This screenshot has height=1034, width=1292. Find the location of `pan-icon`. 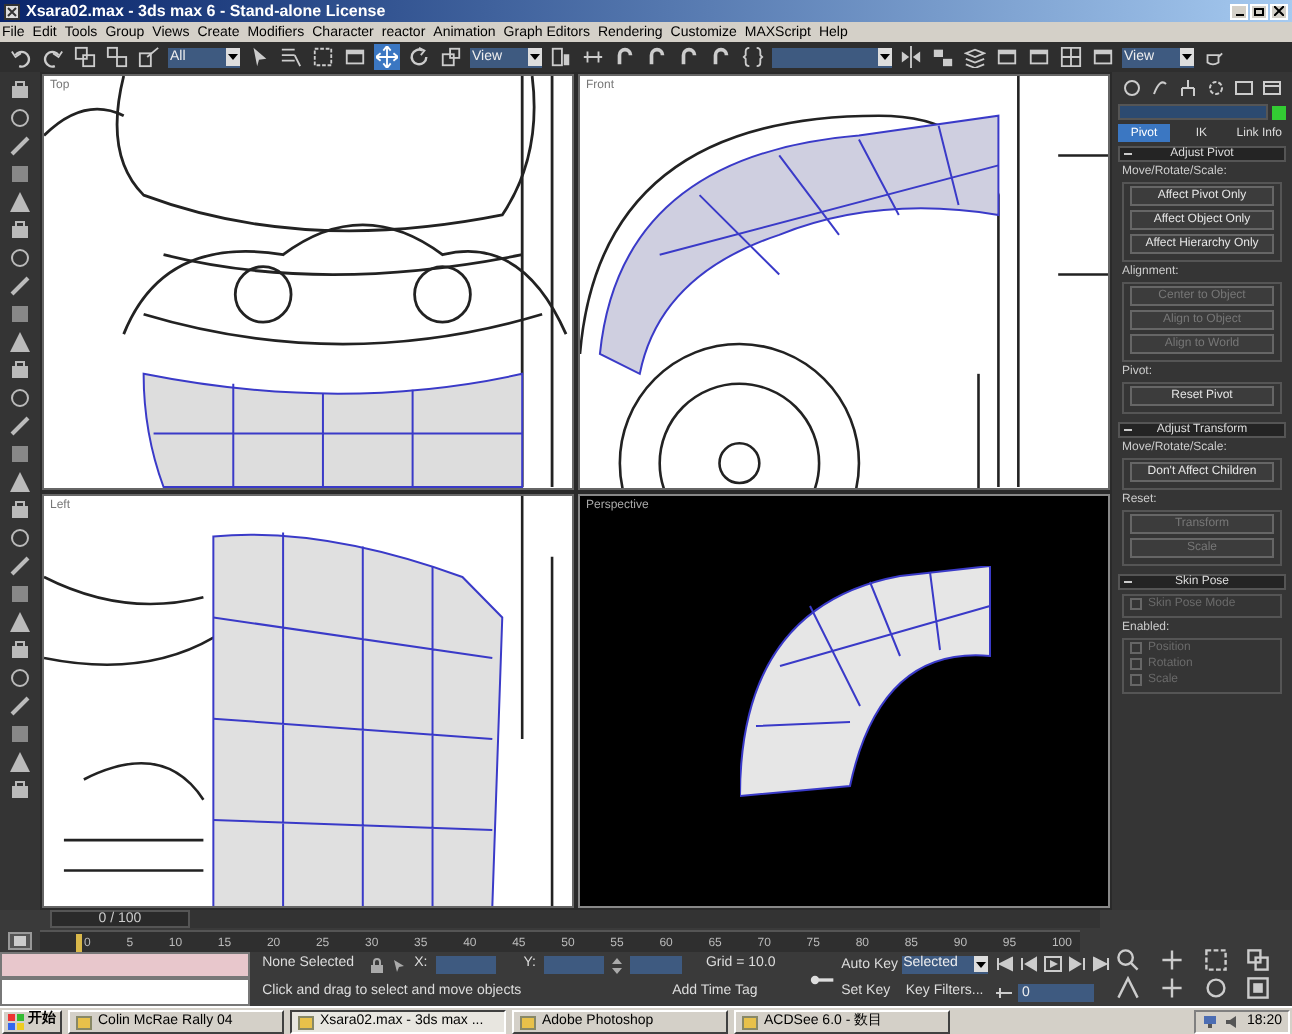

pan-icon is located at coordinates (1171, 988).